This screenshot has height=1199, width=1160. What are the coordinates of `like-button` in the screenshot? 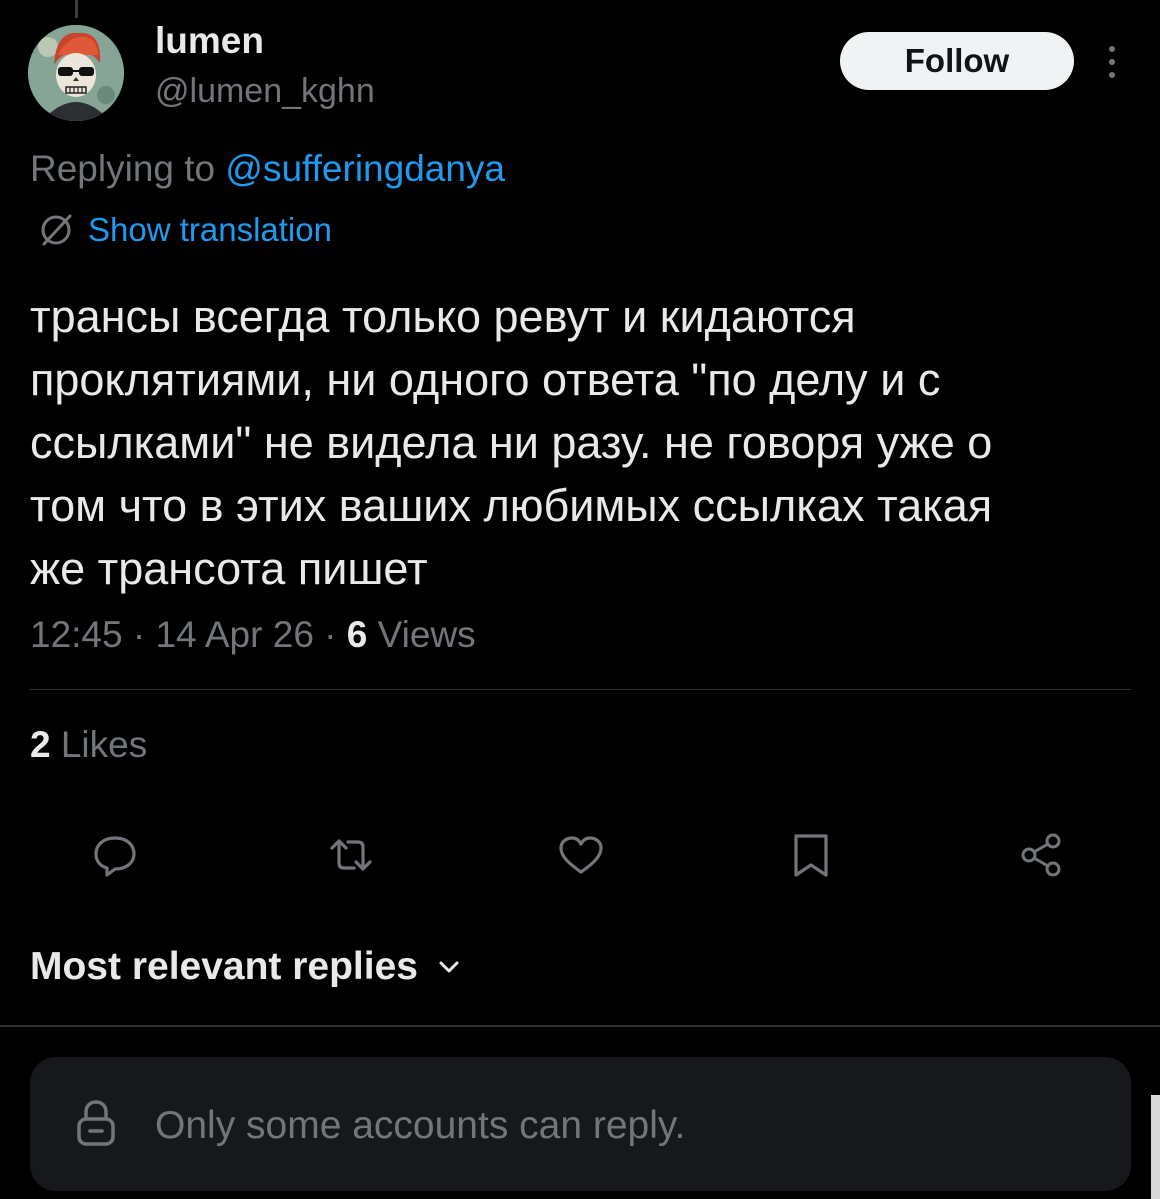 It's located at (581, 855).